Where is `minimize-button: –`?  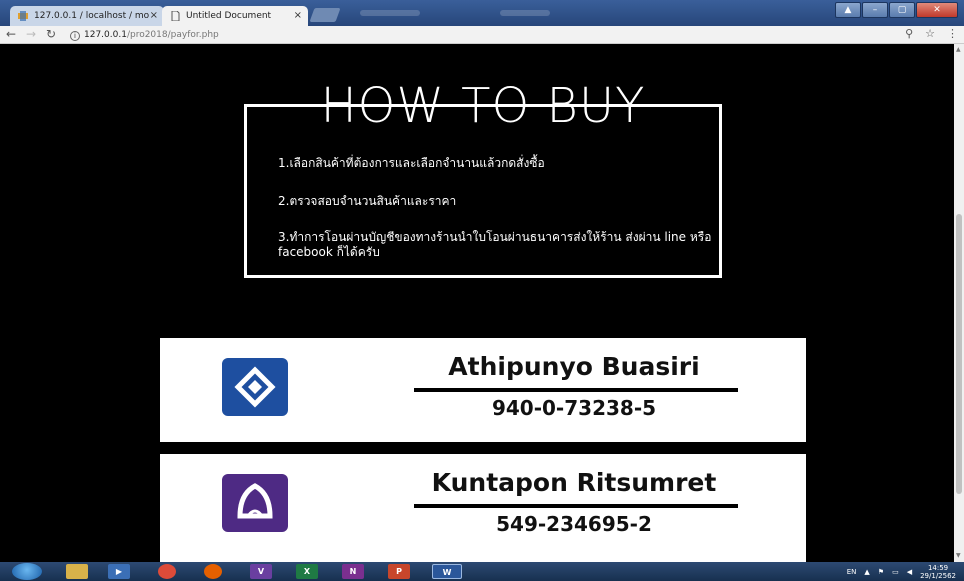 minimize-button: – is located at coordinates (875, 10).